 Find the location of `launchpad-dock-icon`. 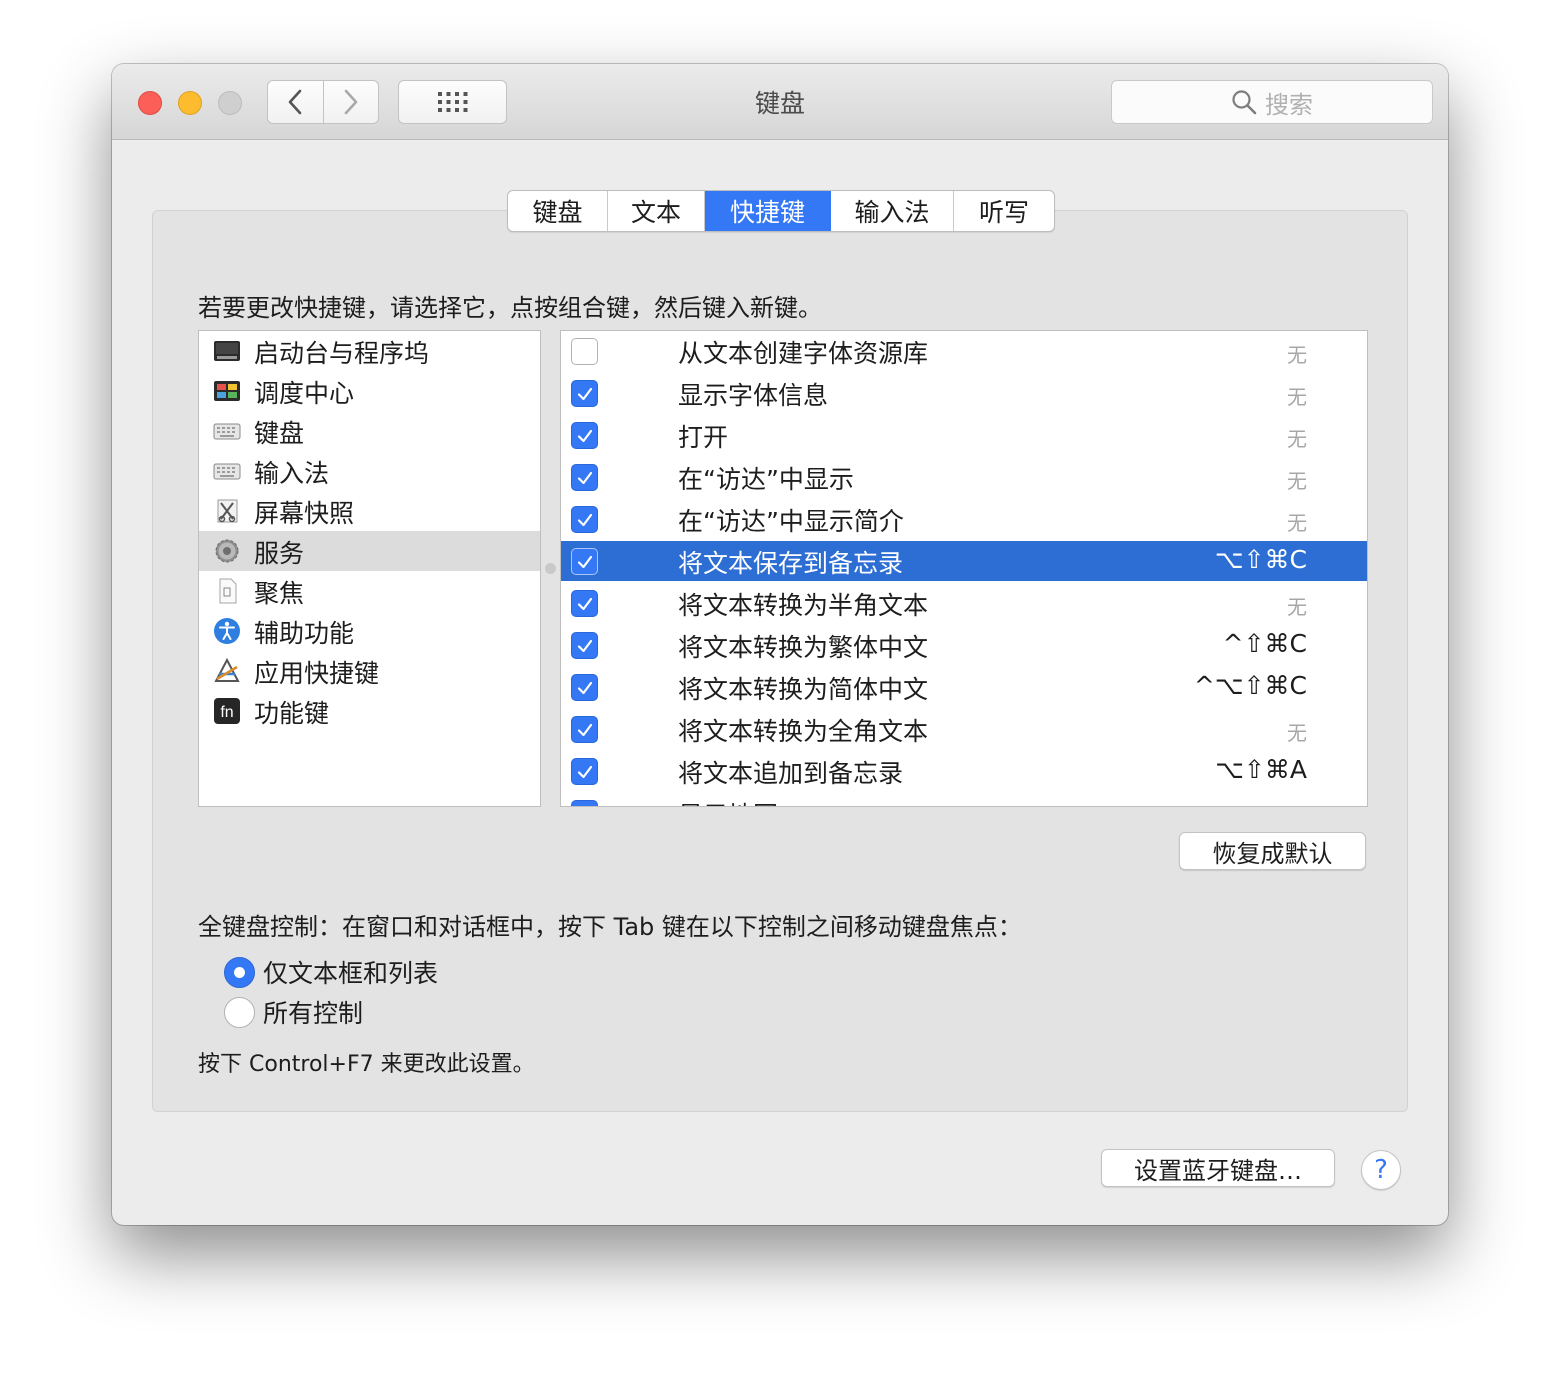

launchpad-dock-icon is located at coordinates (227, 351).